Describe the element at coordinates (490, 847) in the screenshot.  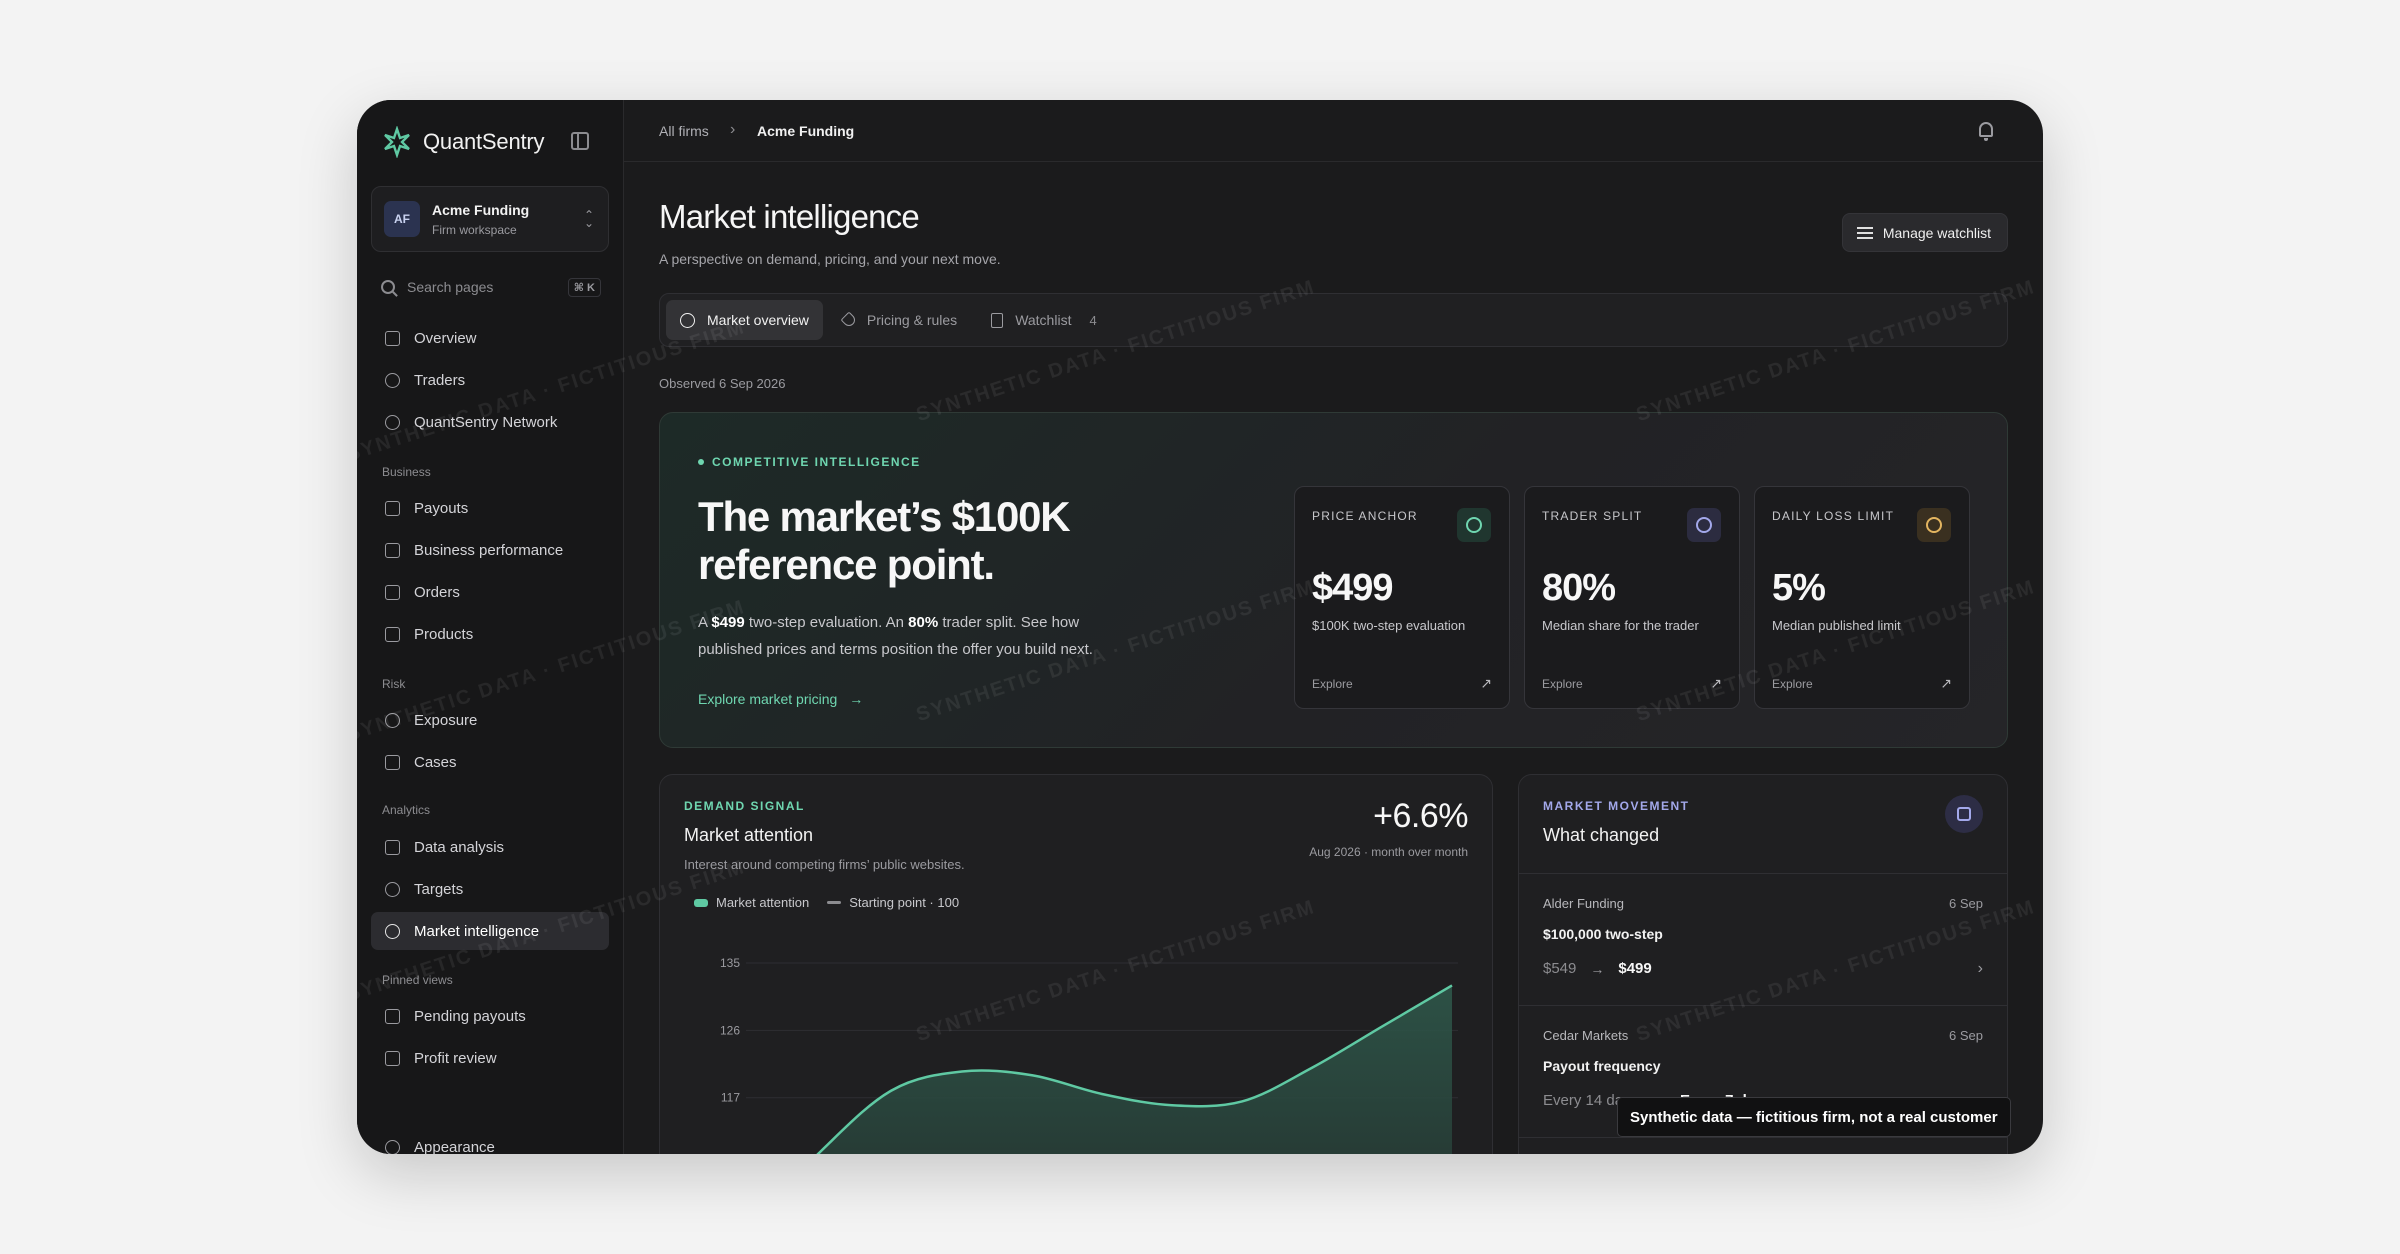
I see `sidebar-item-data-analysis: Data analysis` at that location.